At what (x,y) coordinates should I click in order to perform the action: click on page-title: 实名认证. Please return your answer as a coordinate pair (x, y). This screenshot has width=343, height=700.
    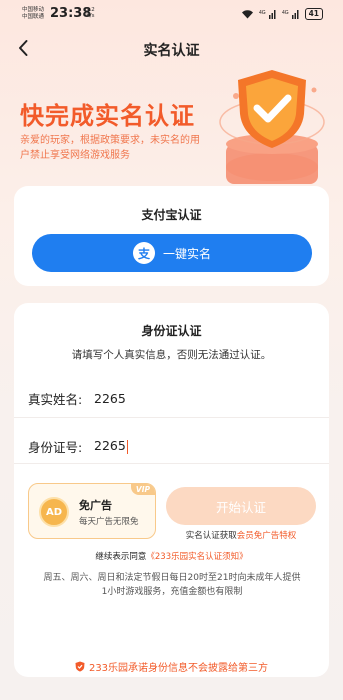
    Looking at the image, I should click on (171, 51).